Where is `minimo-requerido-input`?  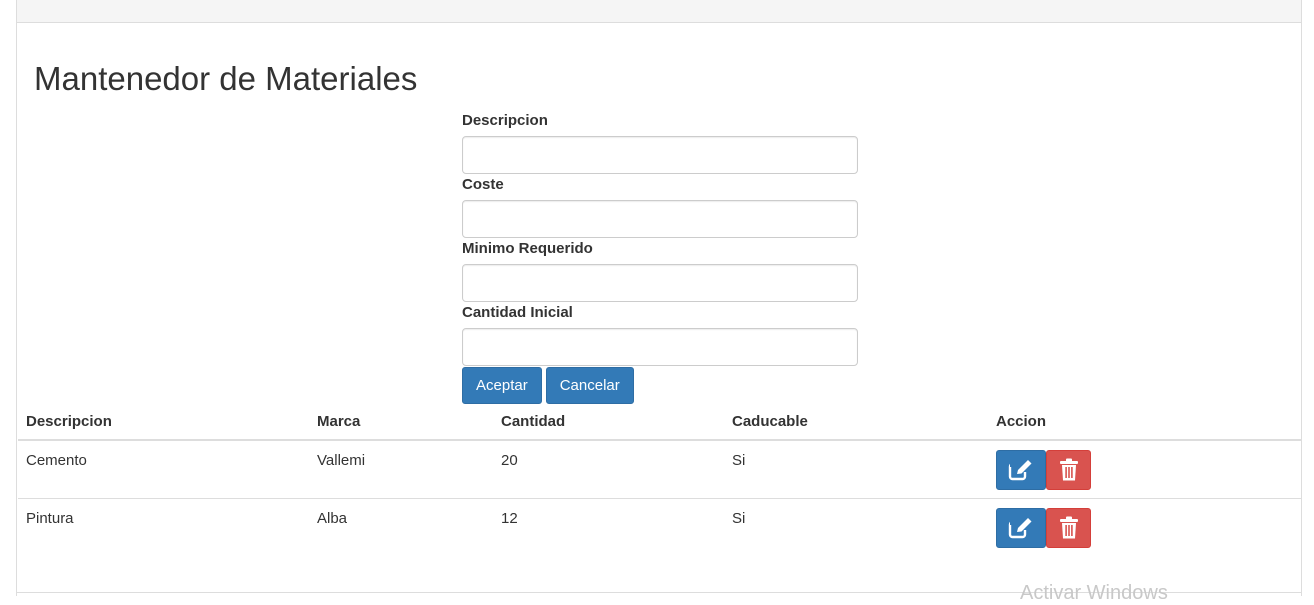
minimo-requerido-input is located at coordinates (660, 283).